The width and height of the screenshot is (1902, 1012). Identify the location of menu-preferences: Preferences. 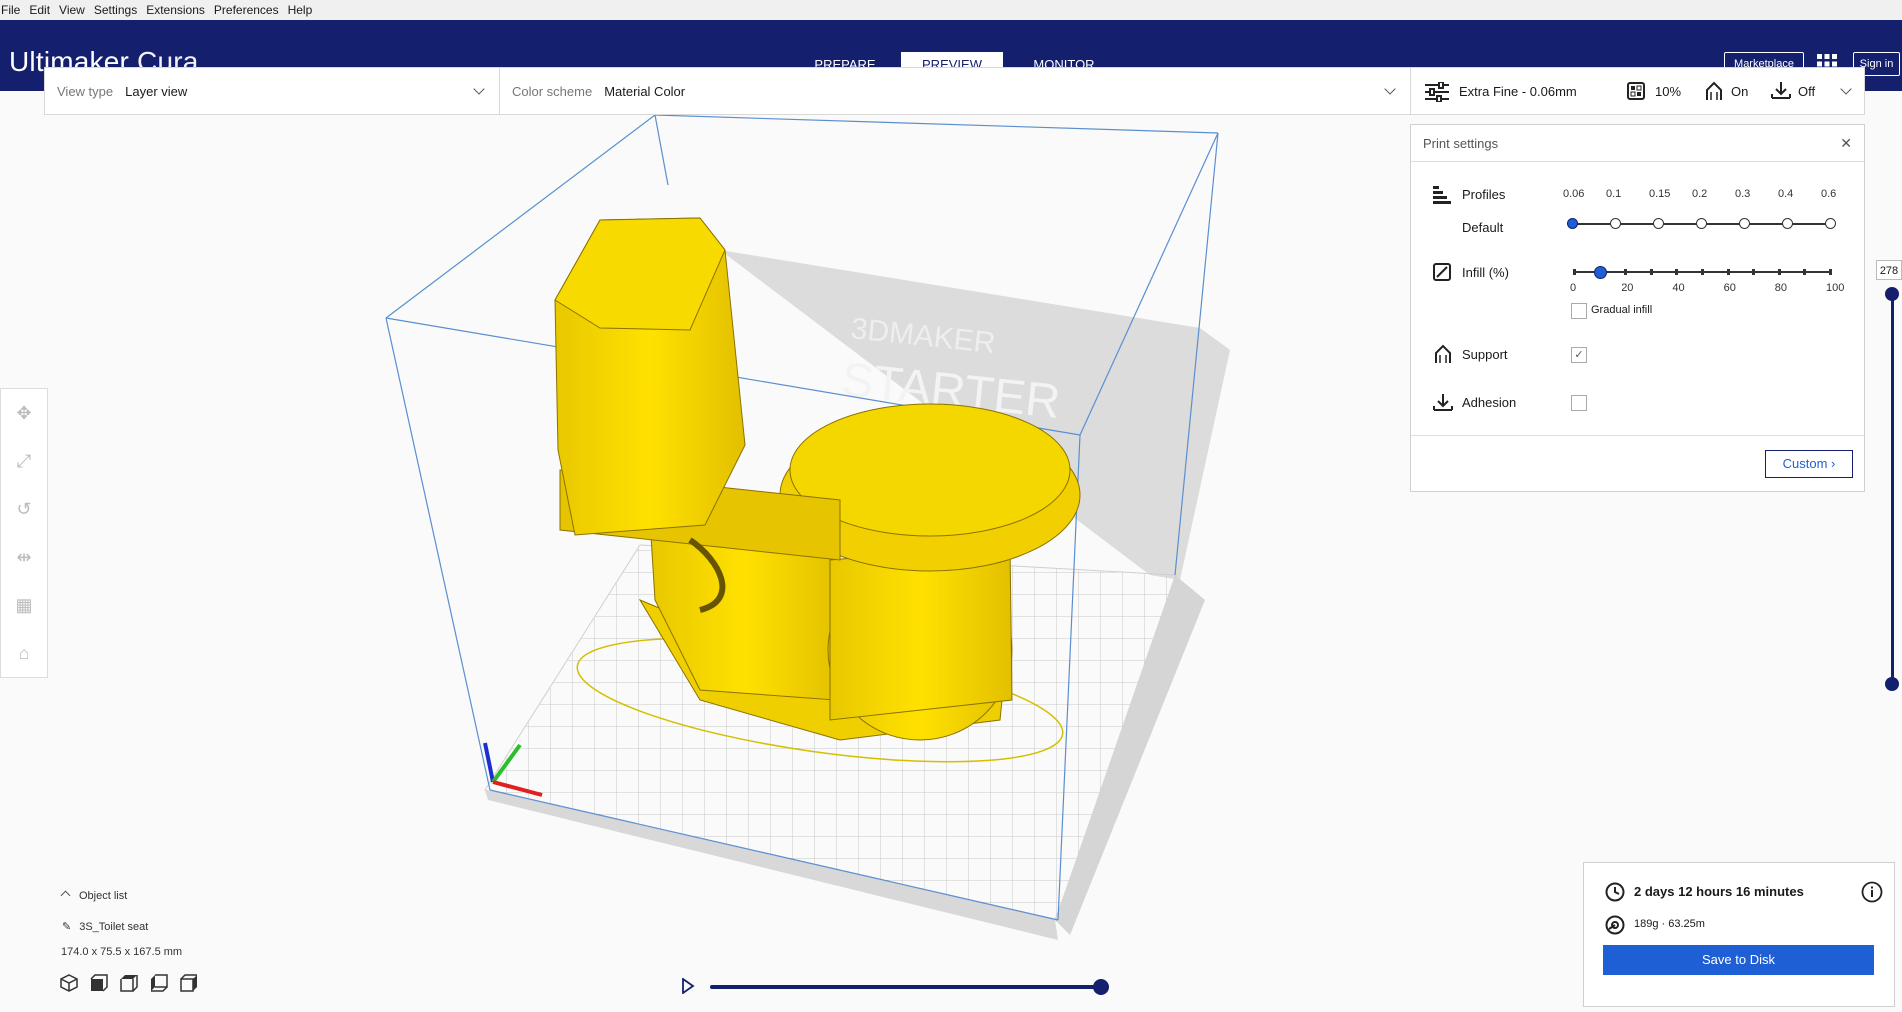
(246, 10).